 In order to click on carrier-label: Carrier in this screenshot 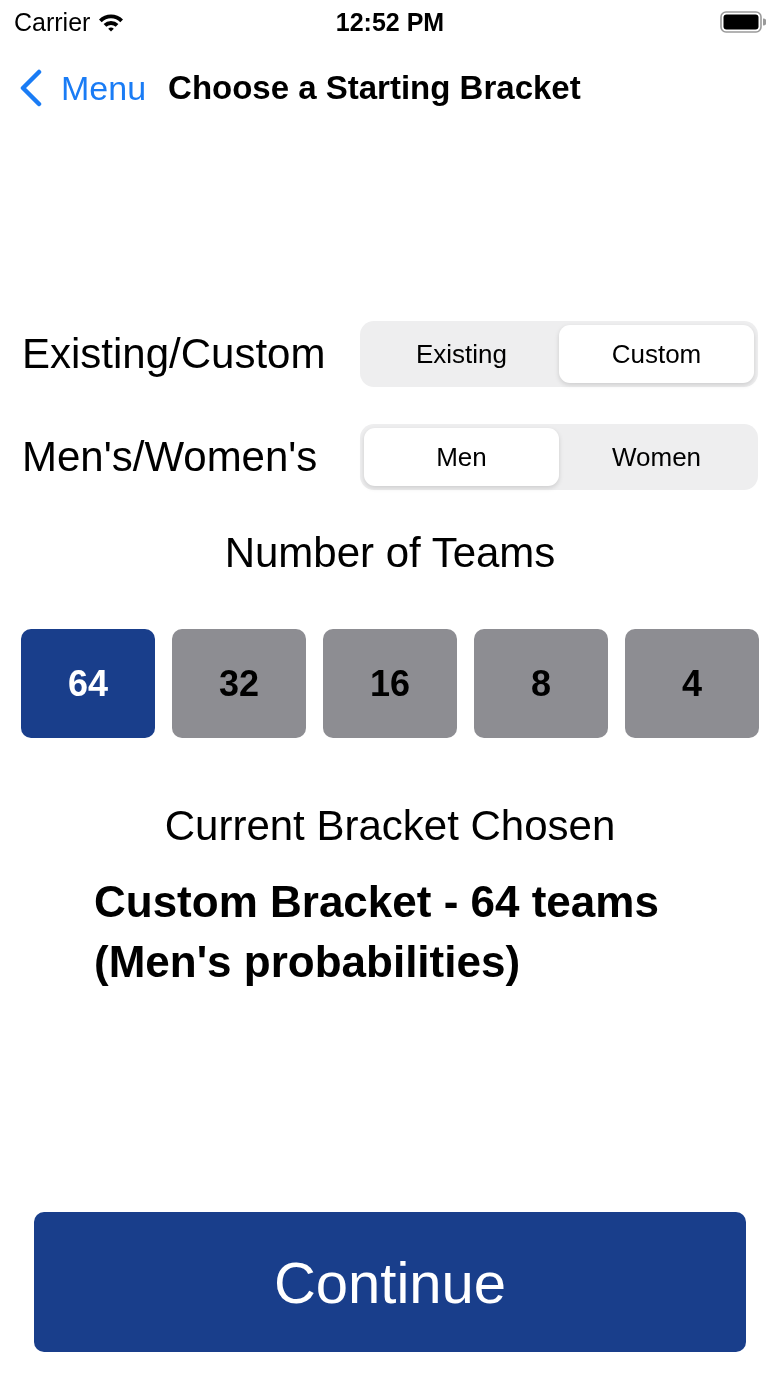, I will do `click(52, 22)`.